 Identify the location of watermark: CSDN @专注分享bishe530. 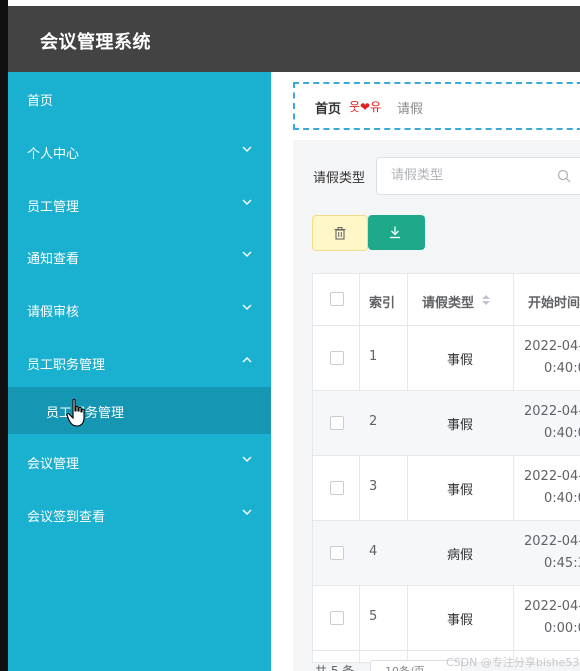
(513, 662).